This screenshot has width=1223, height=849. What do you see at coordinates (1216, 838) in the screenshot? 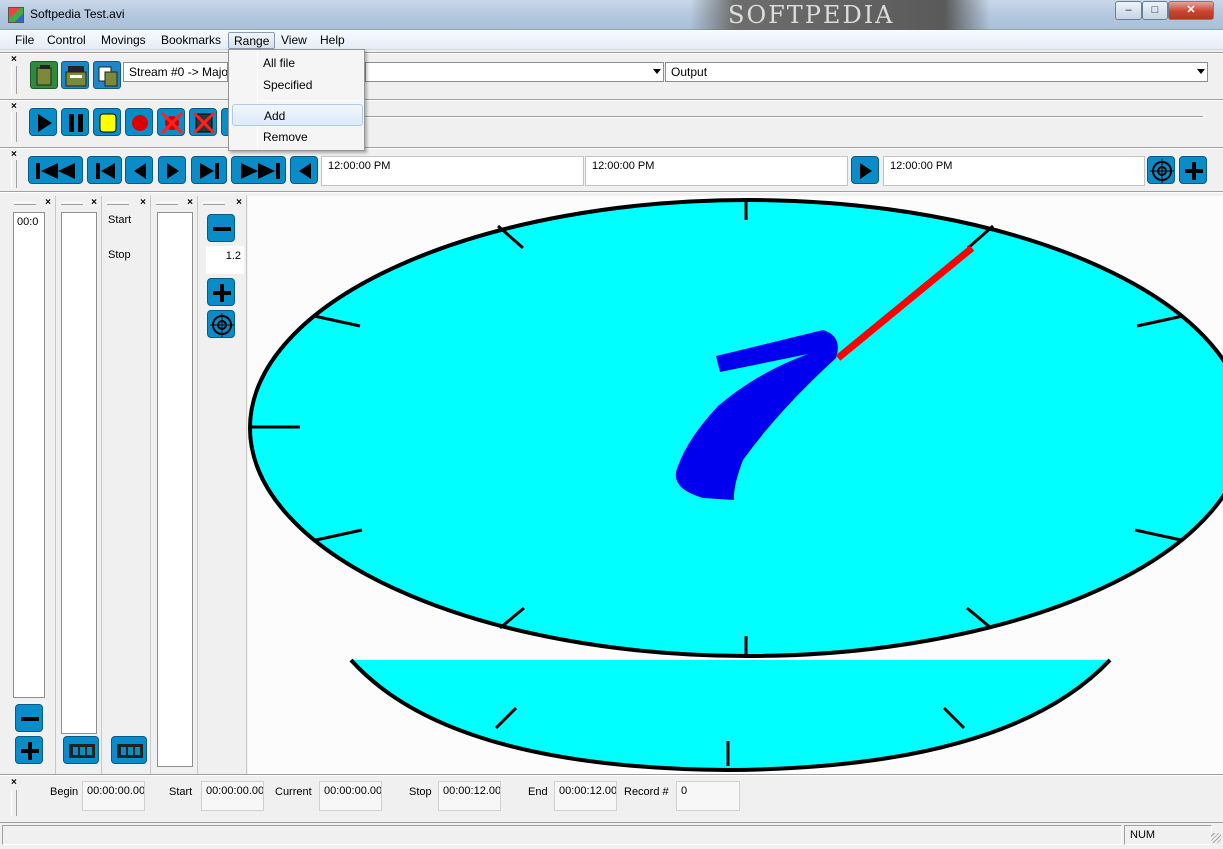
I see `resize-grip` at bounding box center [1216, 838].